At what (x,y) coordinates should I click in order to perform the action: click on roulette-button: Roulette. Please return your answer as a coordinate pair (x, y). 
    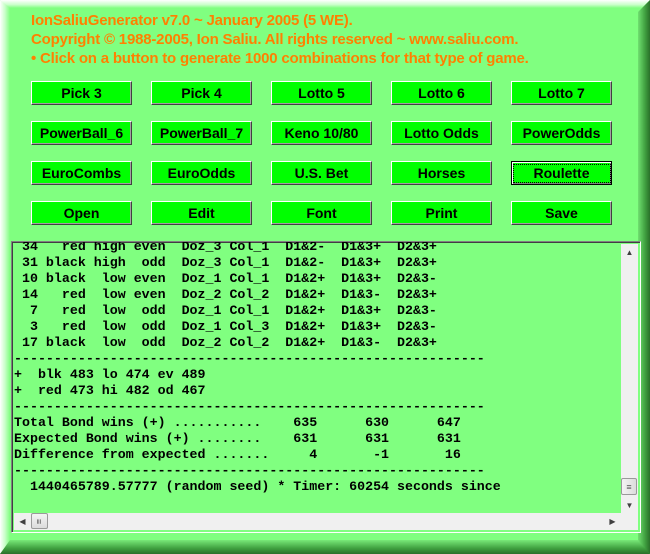
    Looking at the image, I should click on (561, 173).